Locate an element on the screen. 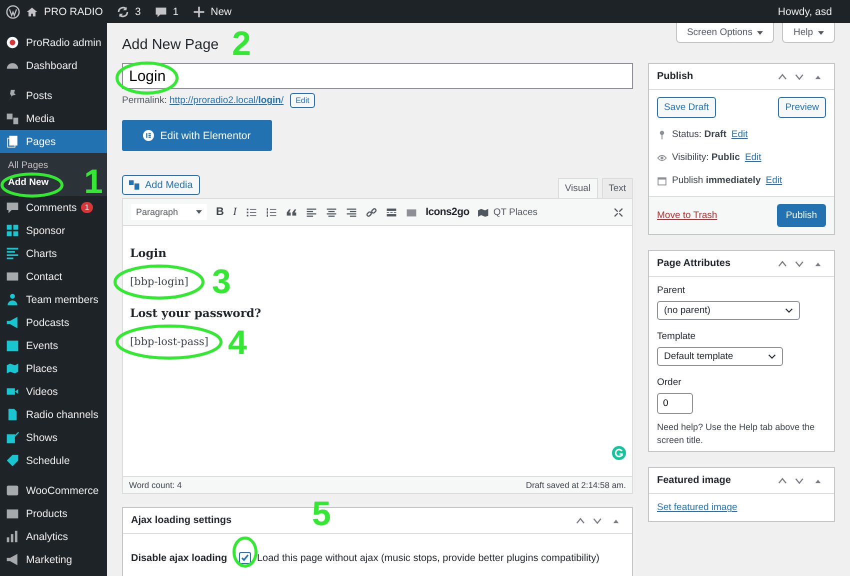 Image resolution: width=850 pixels, height=576 pixels. status-text: Publish immediately is located at coordinates (716, 180).